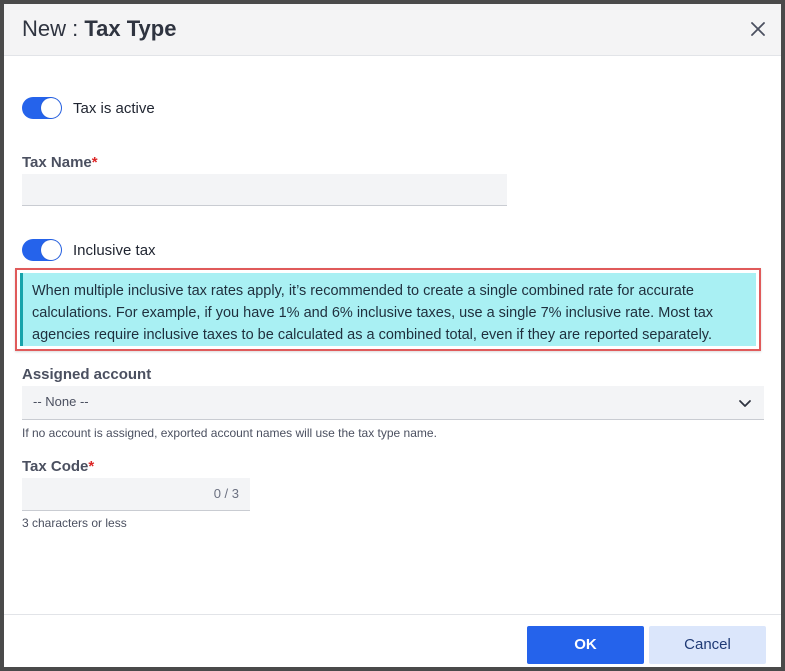 This screenshot has width=785, height=671. Describe the element at coordinates (130, 28) in the screenshot. I see `dialog-title-name: Tax Type` at that location.